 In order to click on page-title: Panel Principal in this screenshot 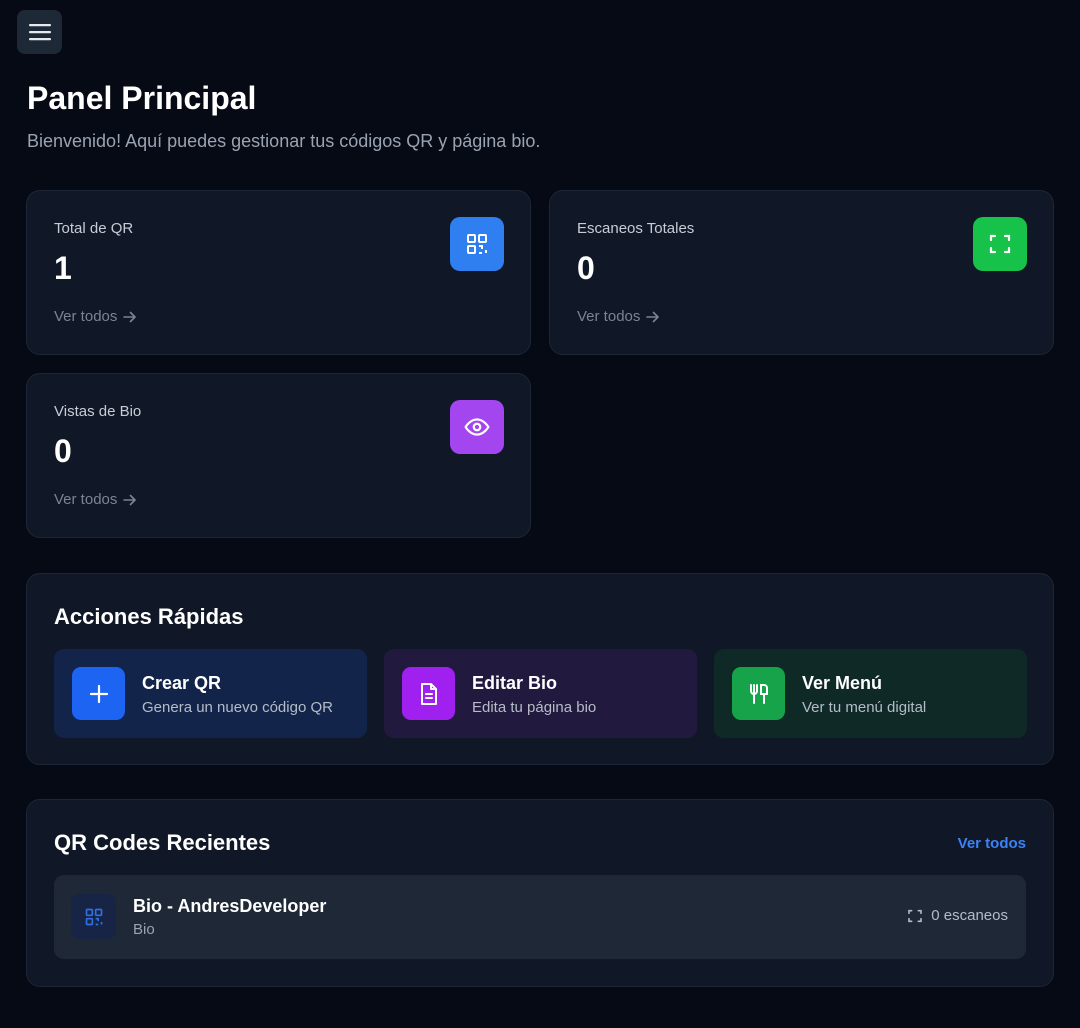, I will do `click(142, 98)`.